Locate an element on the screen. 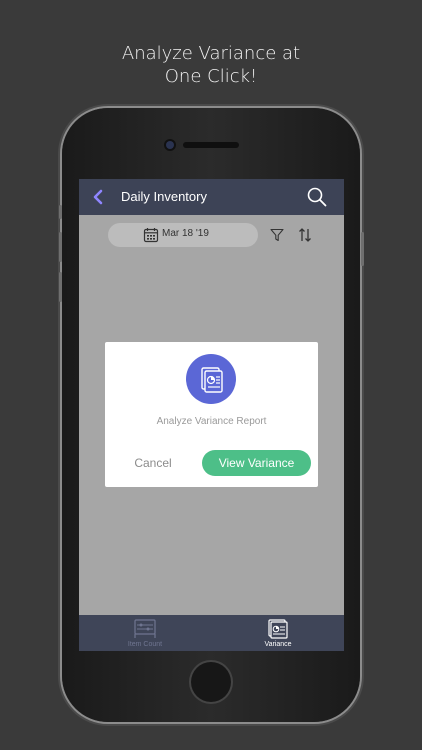 The height and width of the screenshot is (750, 422). earpiece-speaker is located at coordinates (211, 145).